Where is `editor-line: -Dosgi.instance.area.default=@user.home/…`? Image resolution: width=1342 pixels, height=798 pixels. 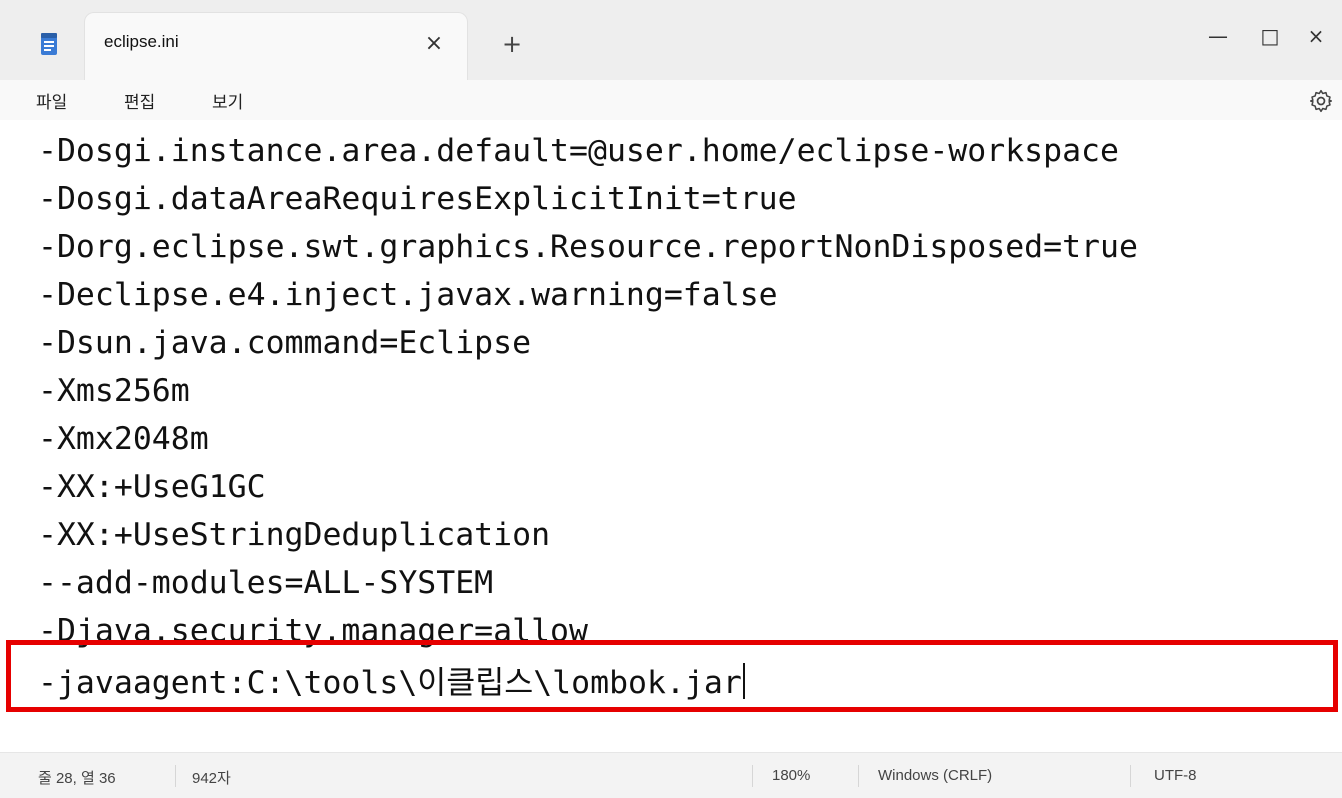 editor-line: -Dosgi.instance.area.default=@user.home/… is located at coordinates (578, 151).